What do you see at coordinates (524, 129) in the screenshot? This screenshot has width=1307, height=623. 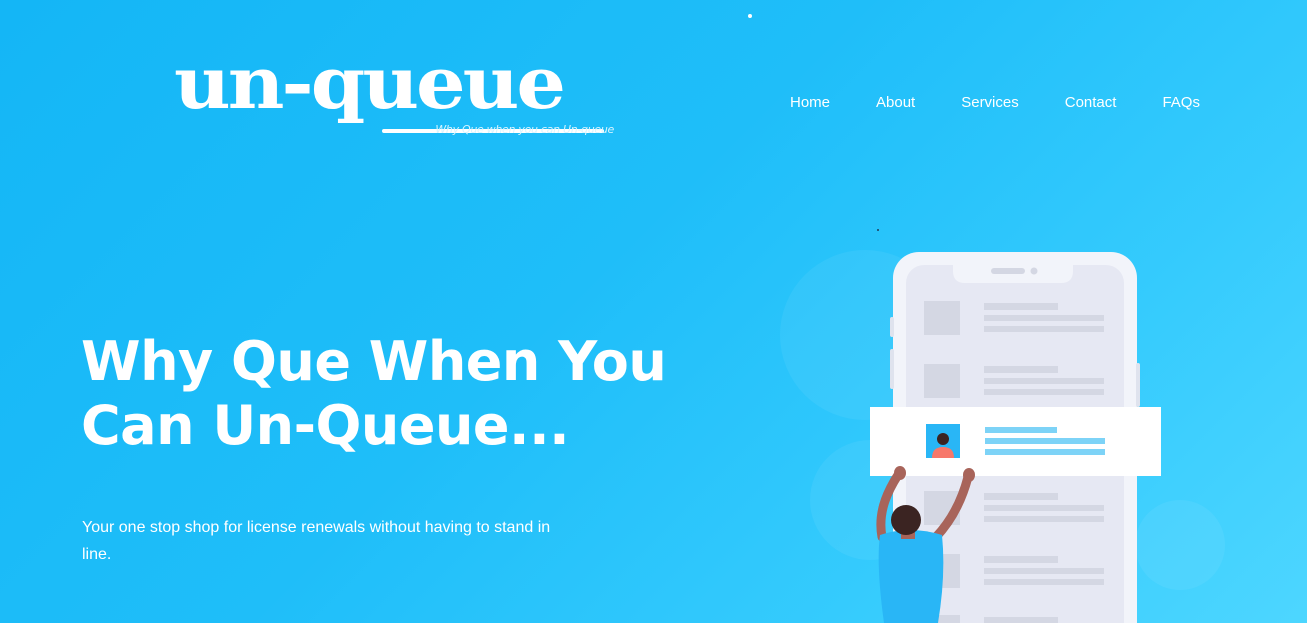 I see `logo-tagline: Why Que when you can Un-queue` at bounding box center [524, 129].